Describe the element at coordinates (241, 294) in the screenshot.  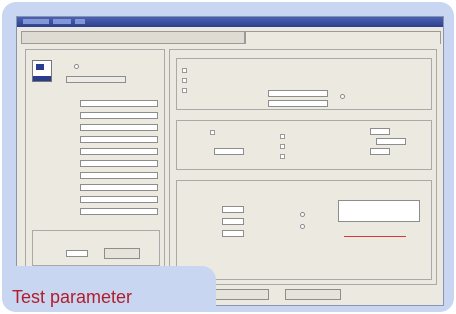
I see `dialog-button-left` at that location.